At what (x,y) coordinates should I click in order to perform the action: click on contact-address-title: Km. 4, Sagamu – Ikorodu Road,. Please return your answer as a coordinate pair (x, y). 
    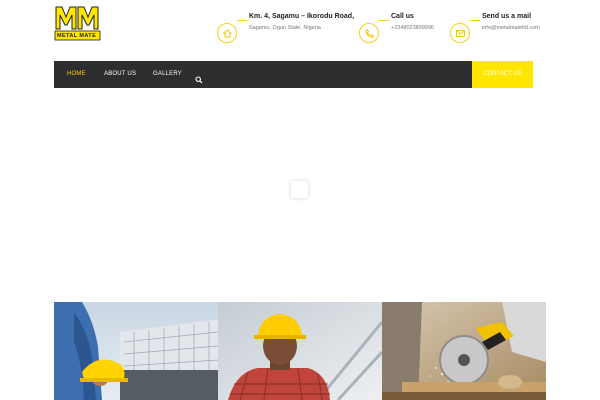
    Looking at the image, I should click on (302, 16).